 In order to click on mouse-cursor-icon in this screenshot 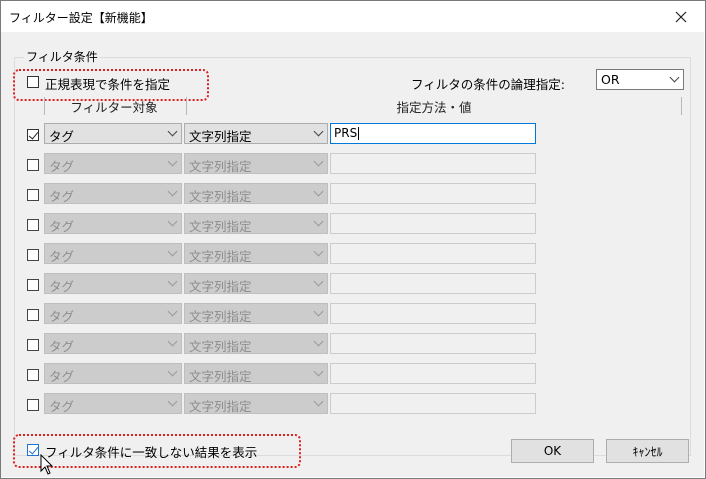, I will do `click(47, 464)`.